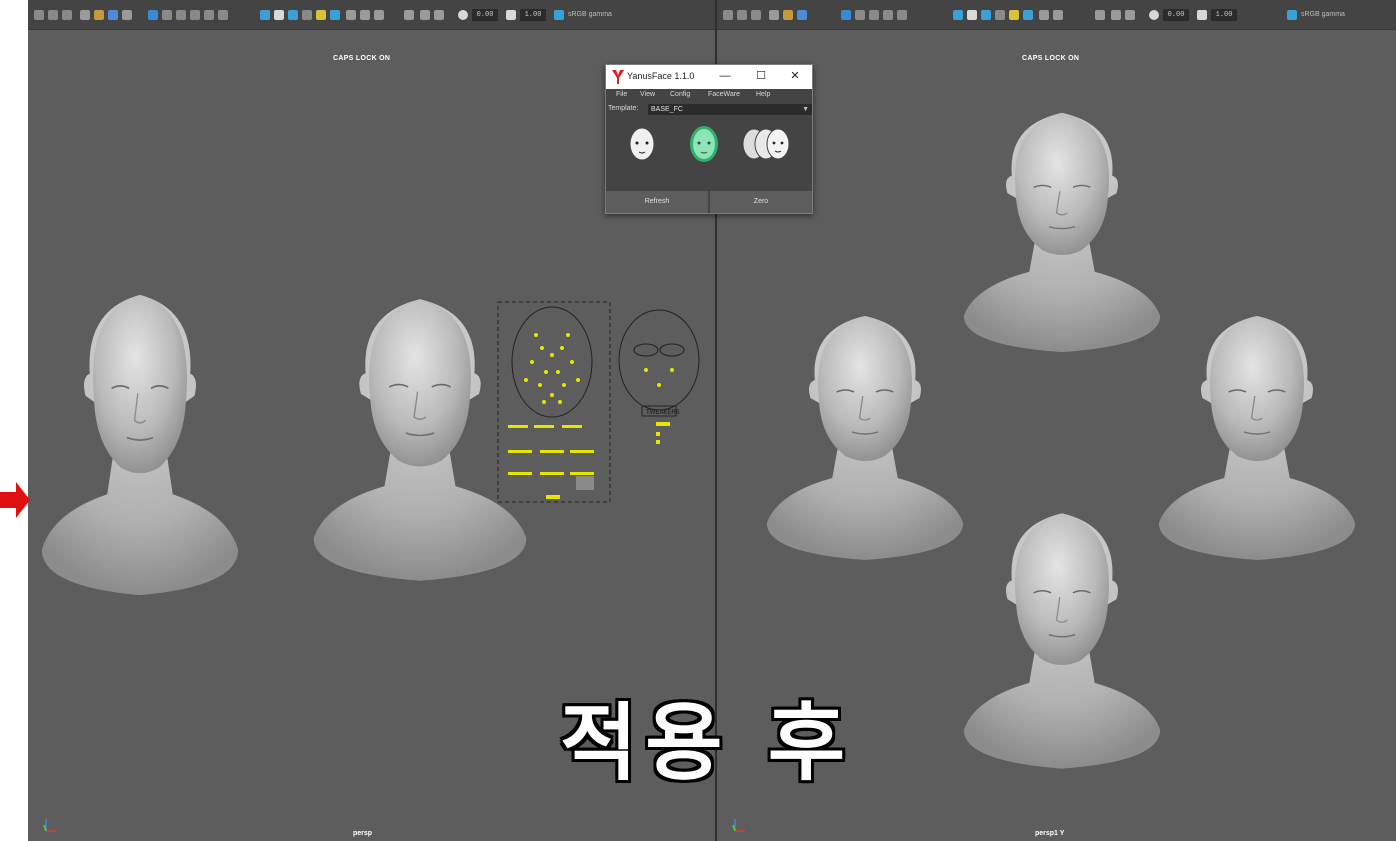 This screenshot has width=1396, height=841. Describe the element at coordinates (127, 15) in the screenshot. I see `safe-action-icon` at that location.